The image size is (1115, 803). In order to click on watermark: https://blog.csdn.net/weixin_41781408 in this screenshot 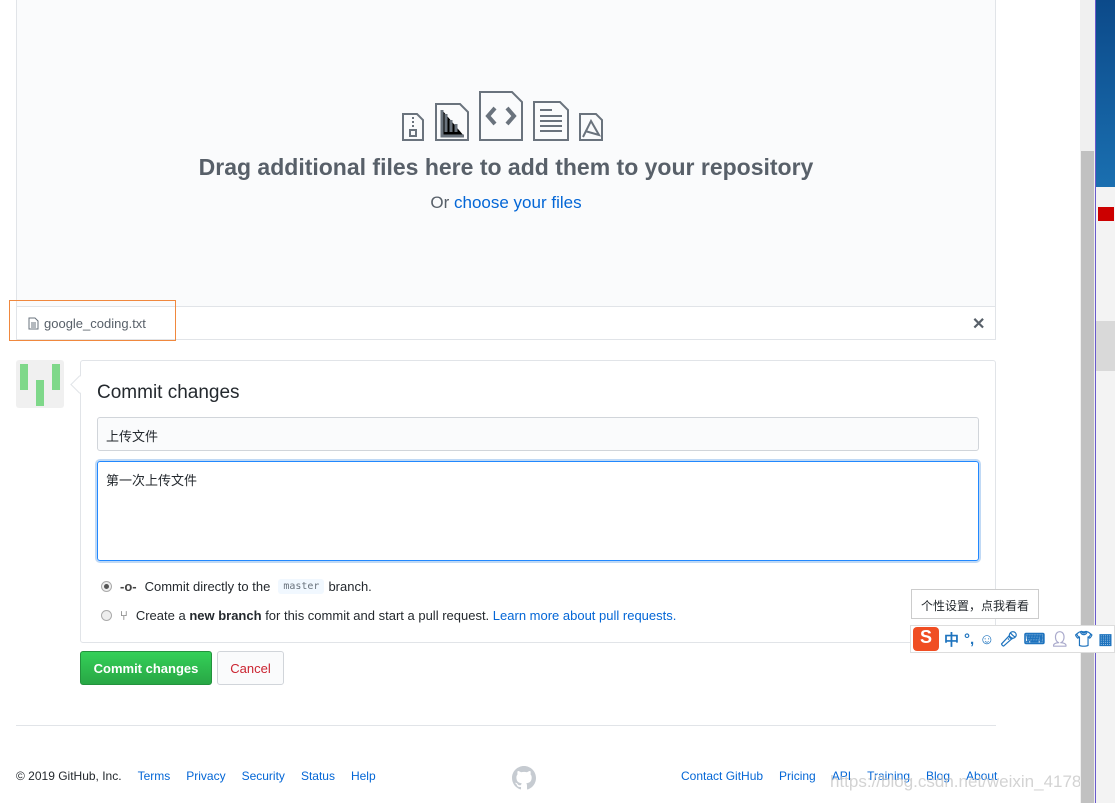, I will do `click(972, 781)`.